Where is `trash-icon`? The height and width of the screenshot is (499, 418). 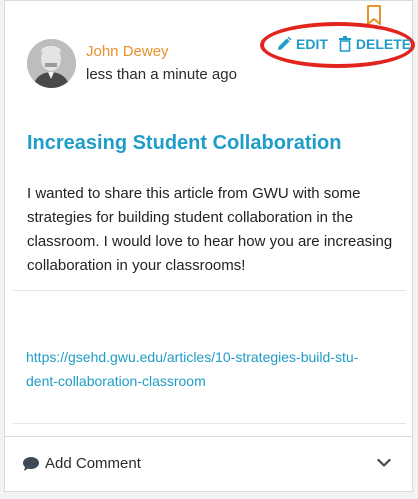 trash-icon is located at coordinates (344, 44).